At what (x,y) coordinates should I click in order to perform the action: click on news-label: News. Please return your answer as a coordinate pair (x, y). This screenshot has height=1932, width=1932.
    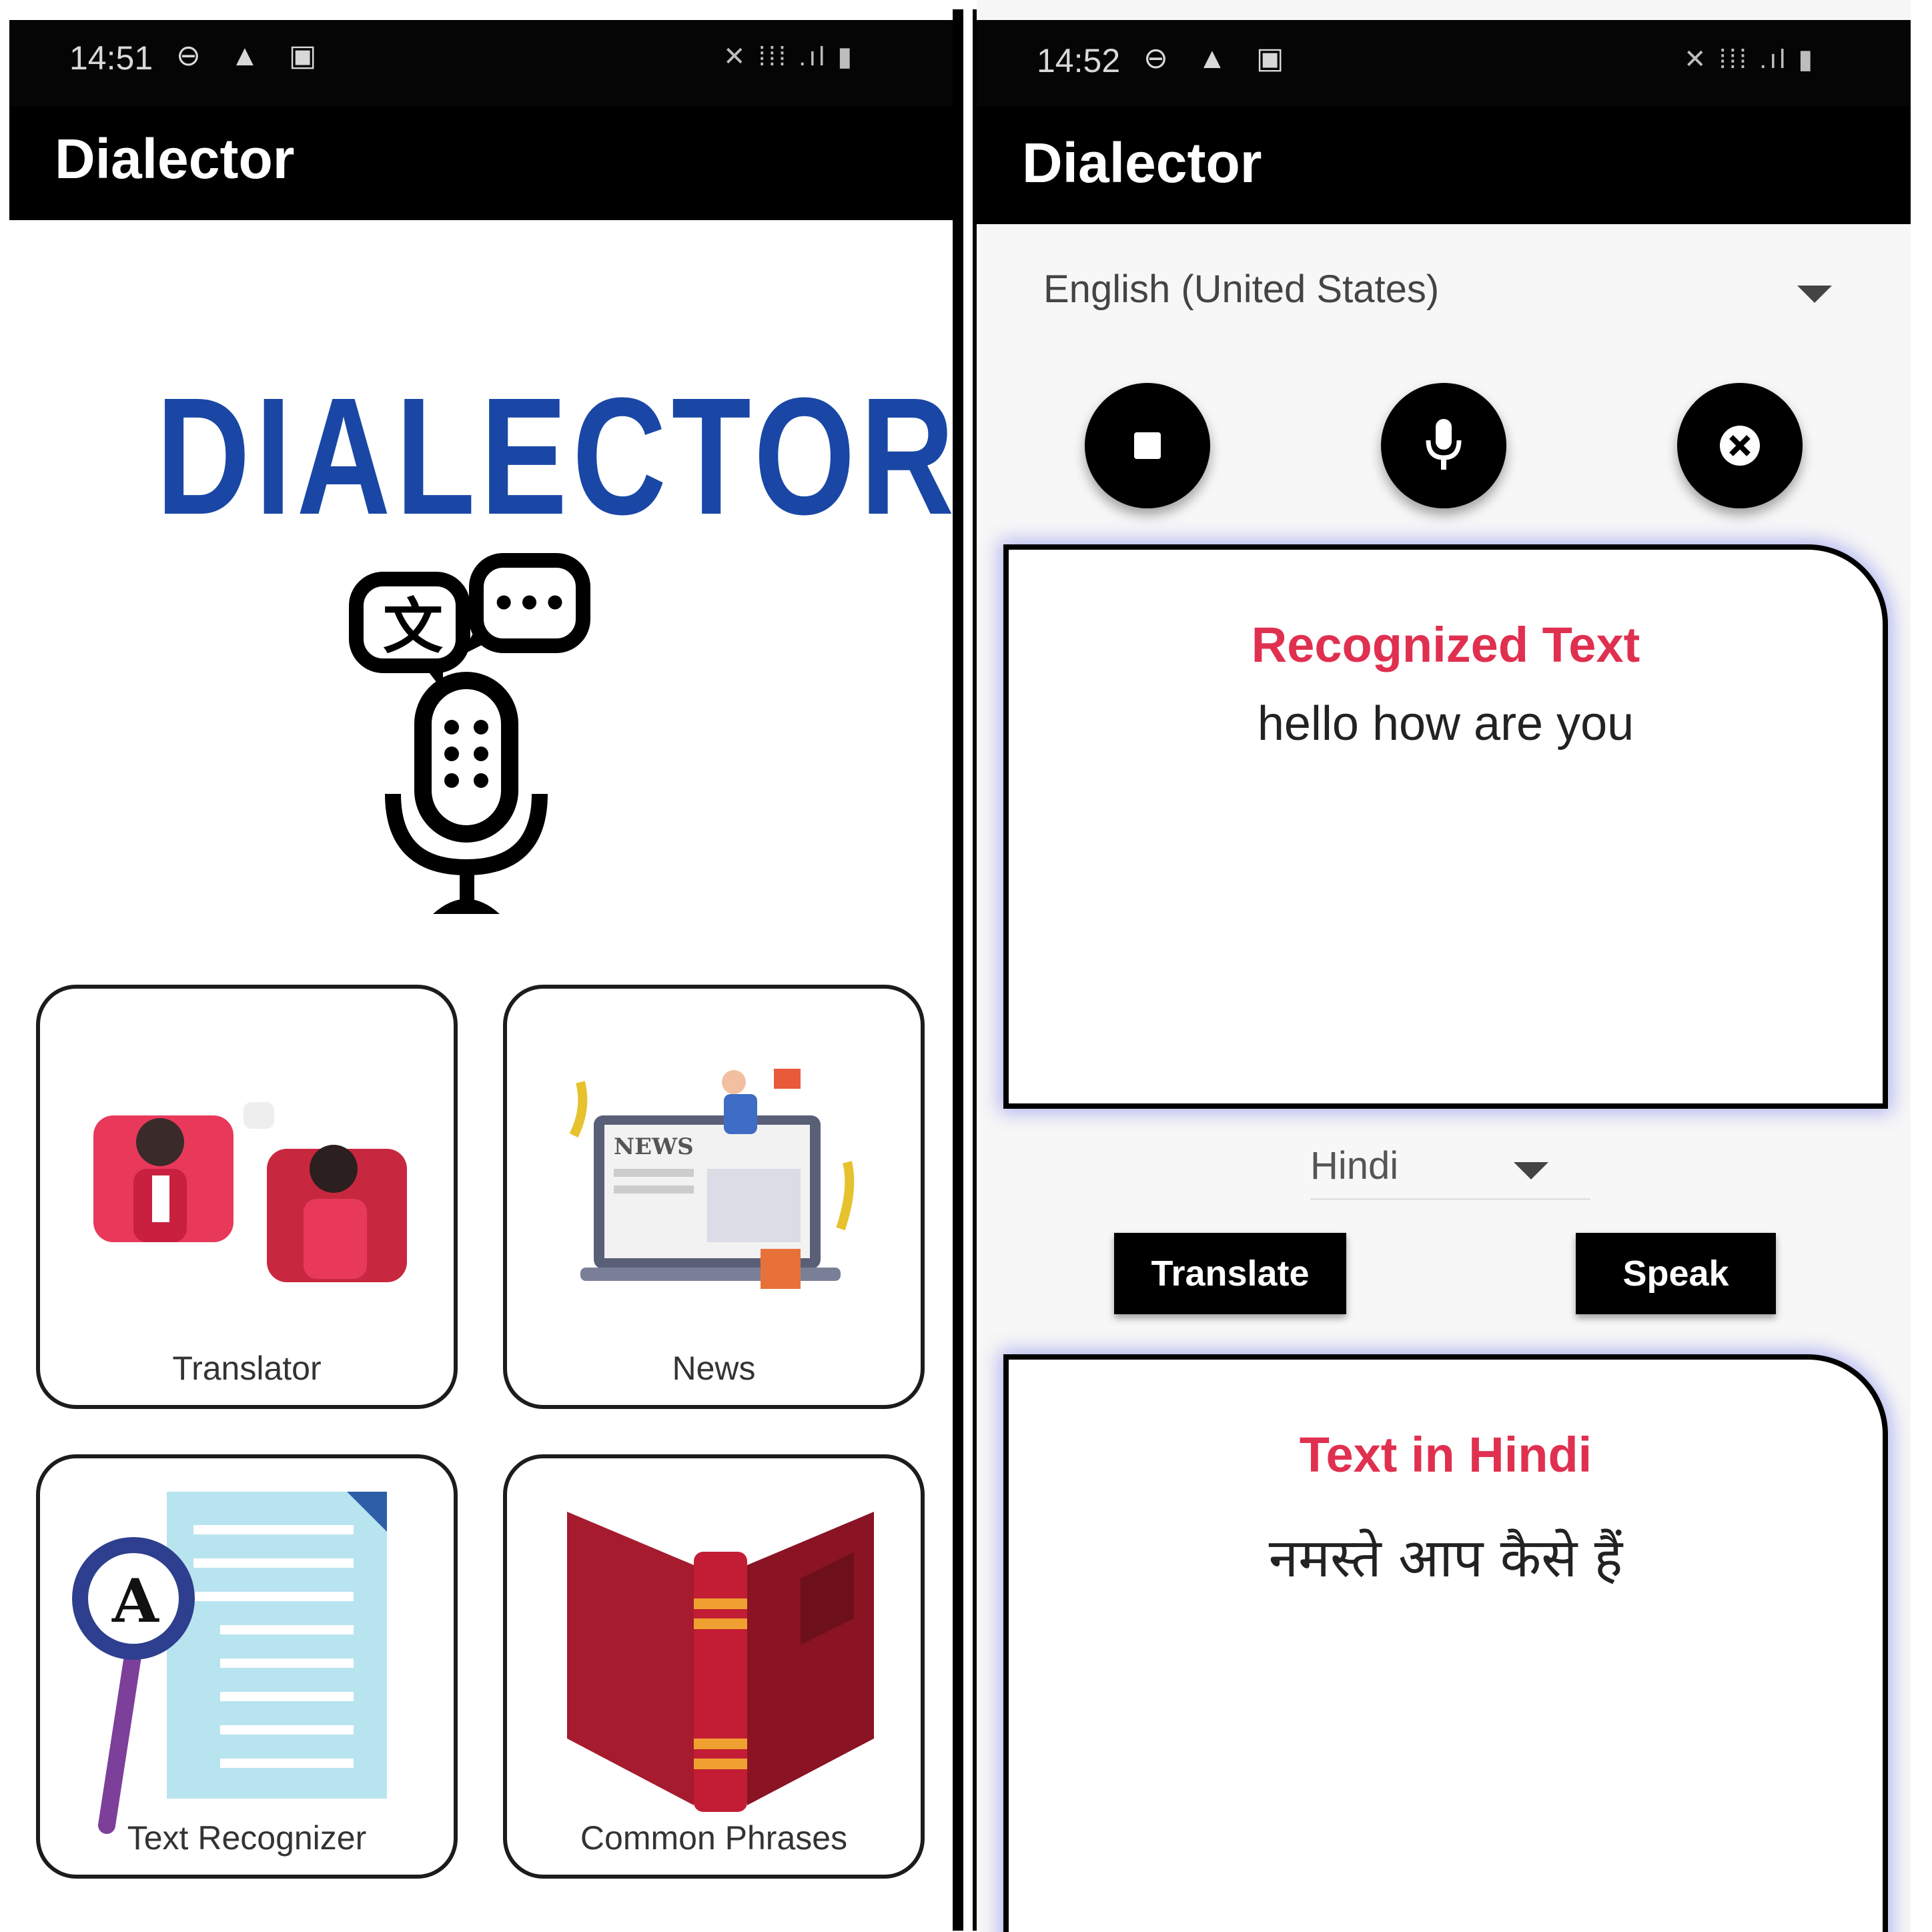
    Looking at the image, I should click on (714, 1368).